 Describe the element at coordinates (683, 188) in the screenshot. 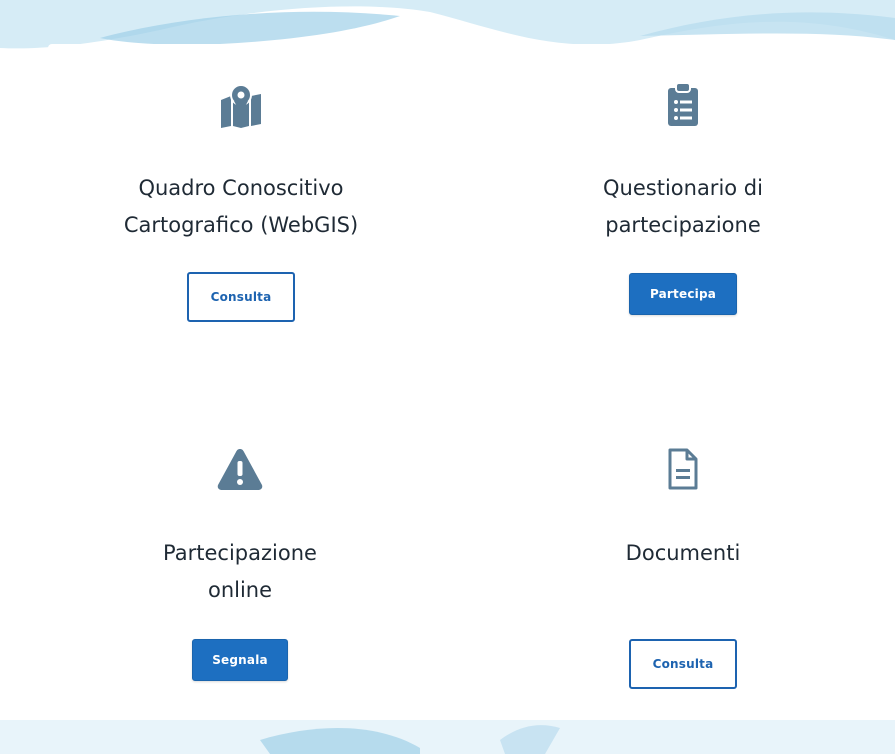

I see `card-title: Questionario di` at that location.